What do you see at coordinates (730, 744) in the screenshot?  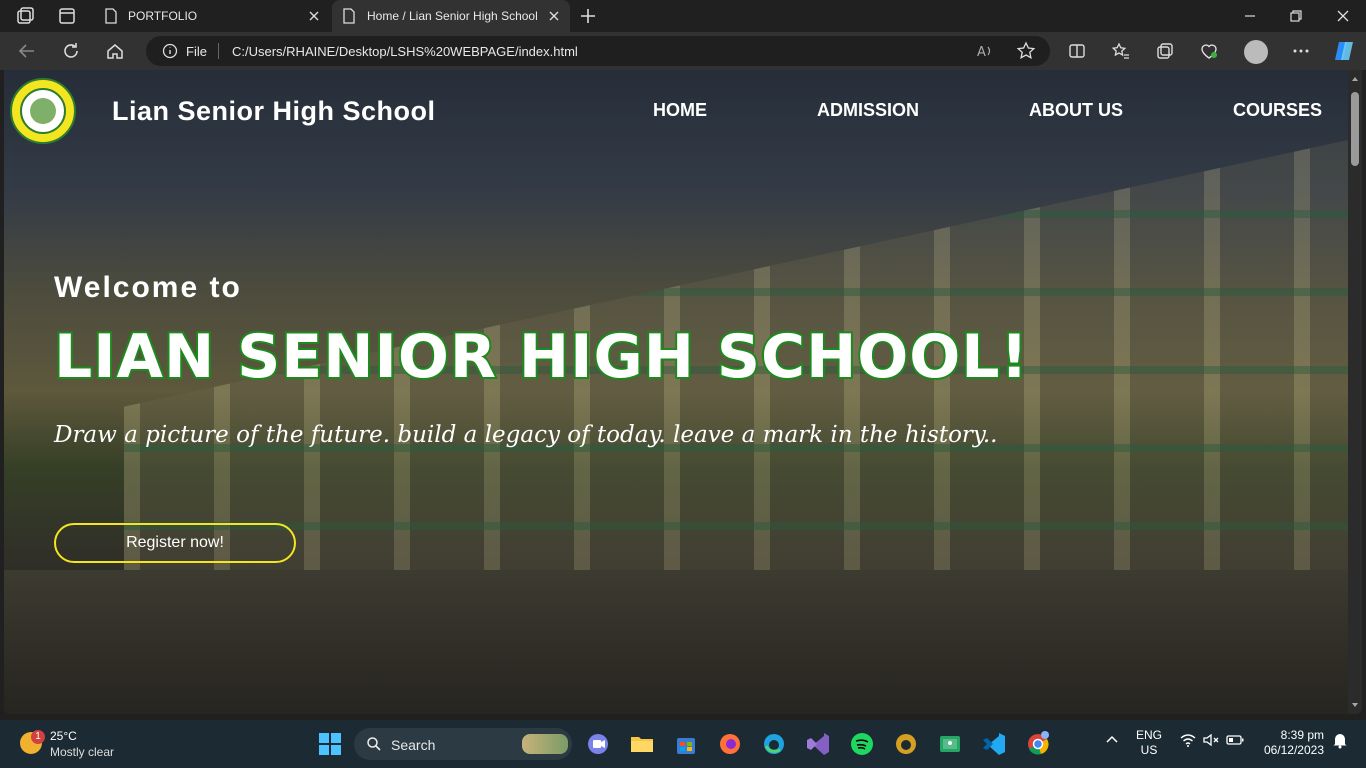 I see `firefox-icon` at bounding box center [730, 744].